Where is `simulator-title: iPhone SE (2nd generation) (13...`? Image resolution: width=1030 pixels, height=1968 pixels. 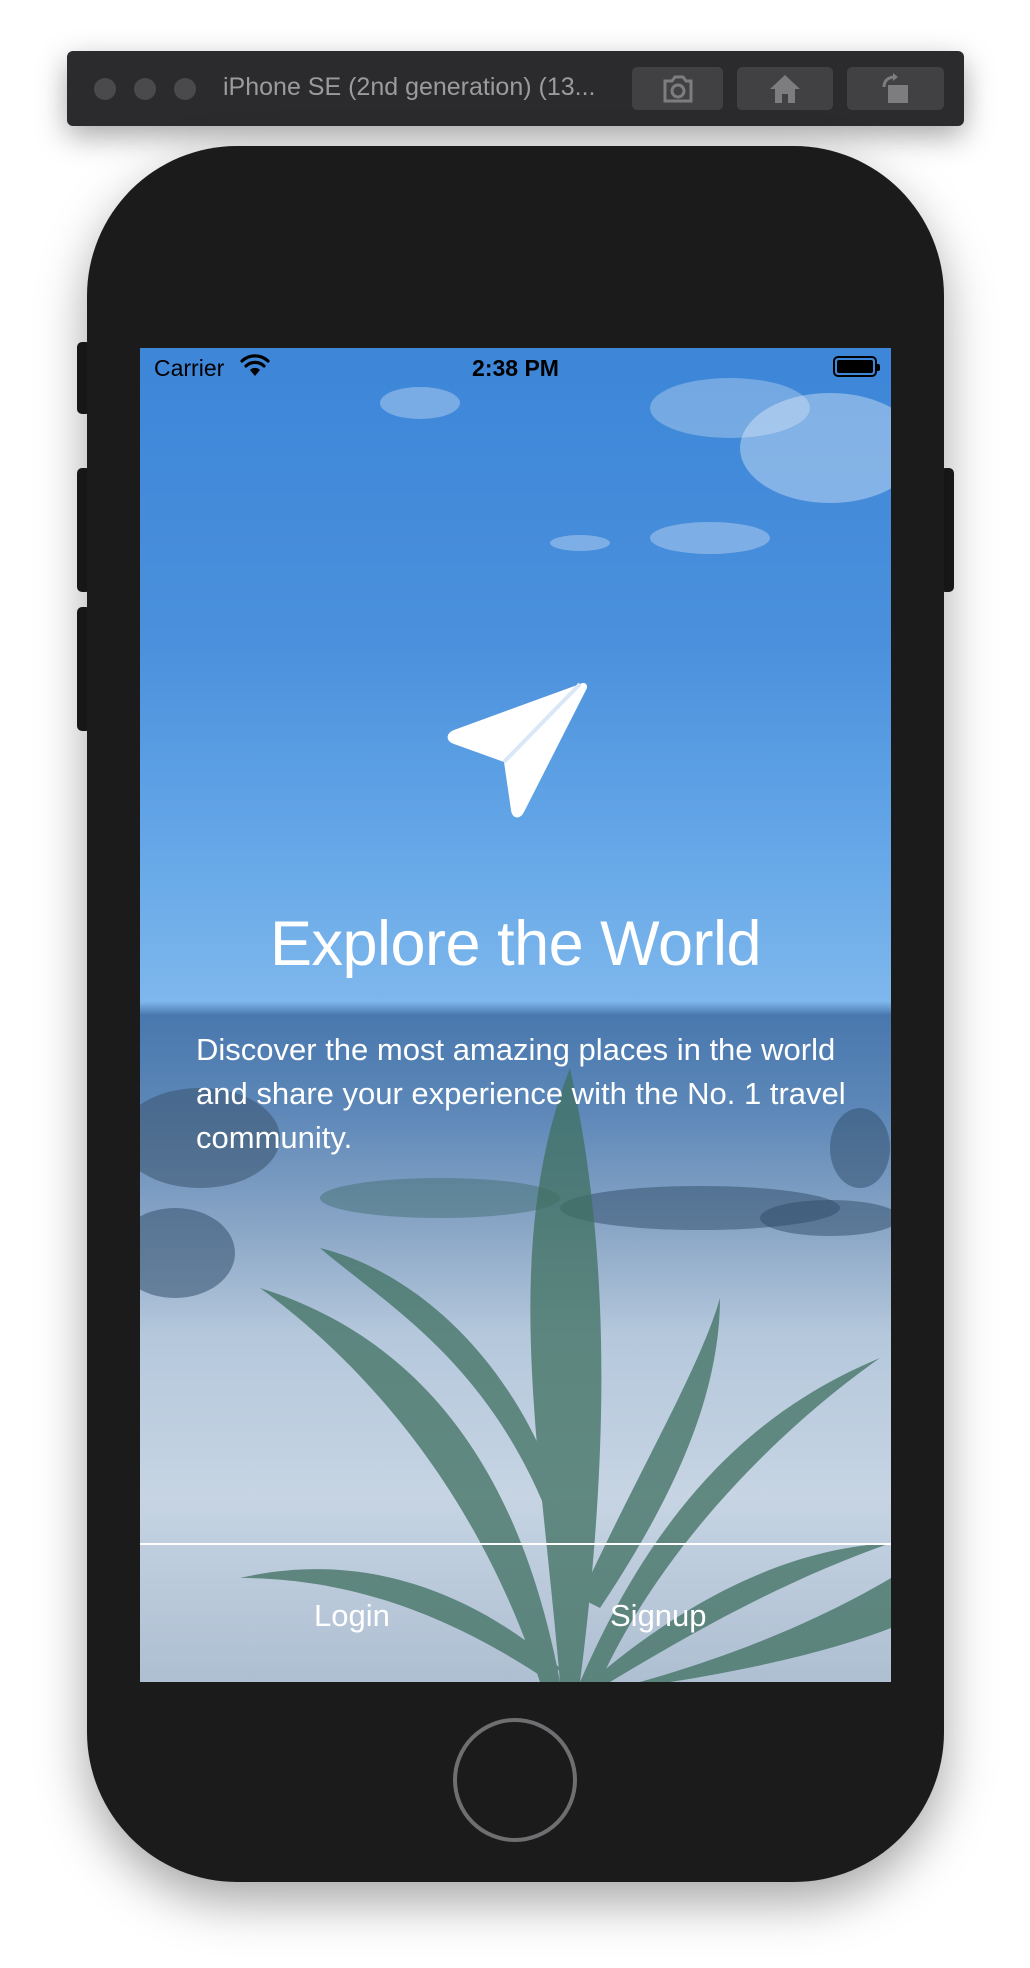 simulator-title: iPhone SE (2nd generation) (13... is located at coordinates (409, 87).